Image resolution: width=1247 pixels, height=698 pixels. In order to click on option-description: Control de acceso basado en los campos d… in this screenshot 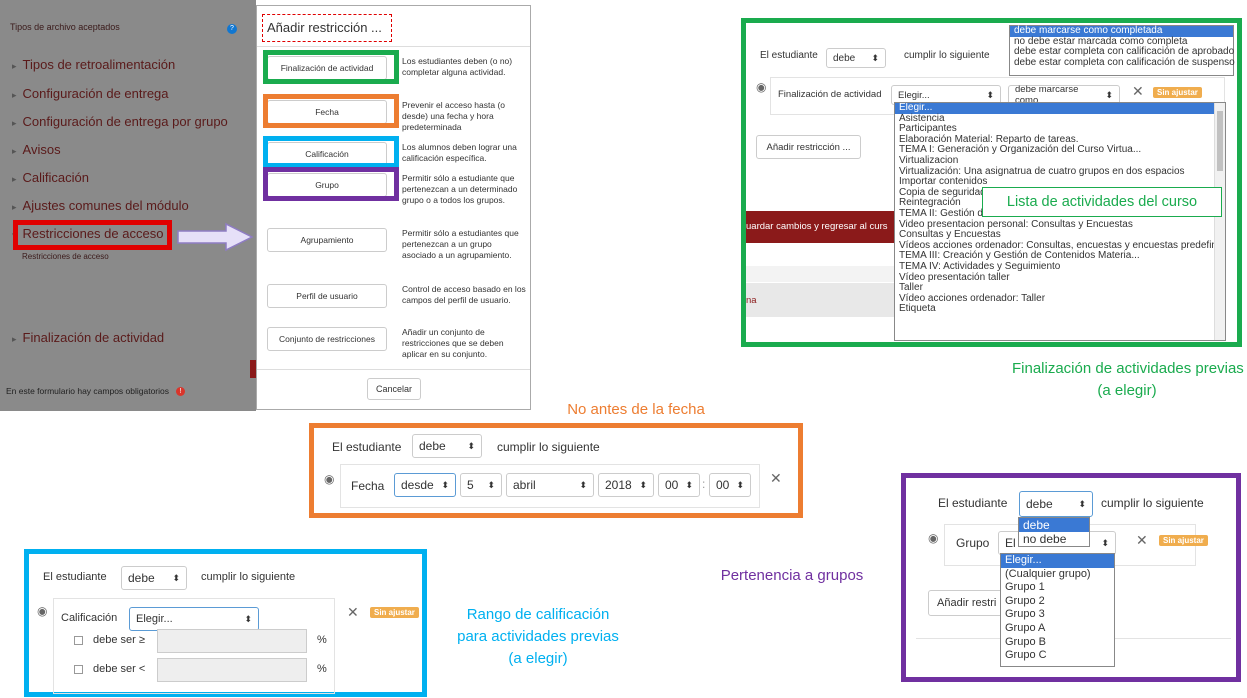, I will do `click(464, 294)`.